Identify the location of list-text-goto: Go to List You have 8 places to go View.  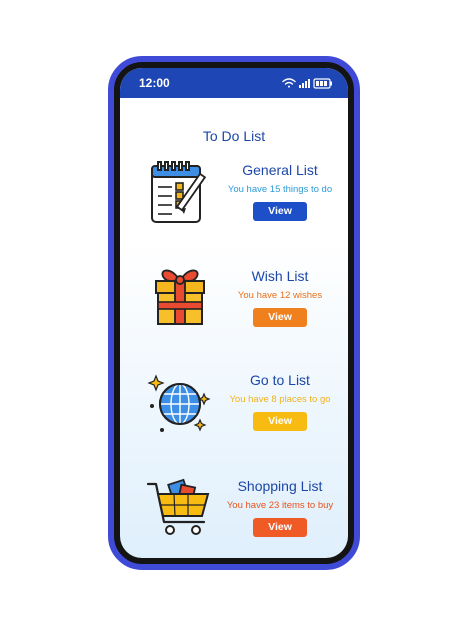
(280, 399).